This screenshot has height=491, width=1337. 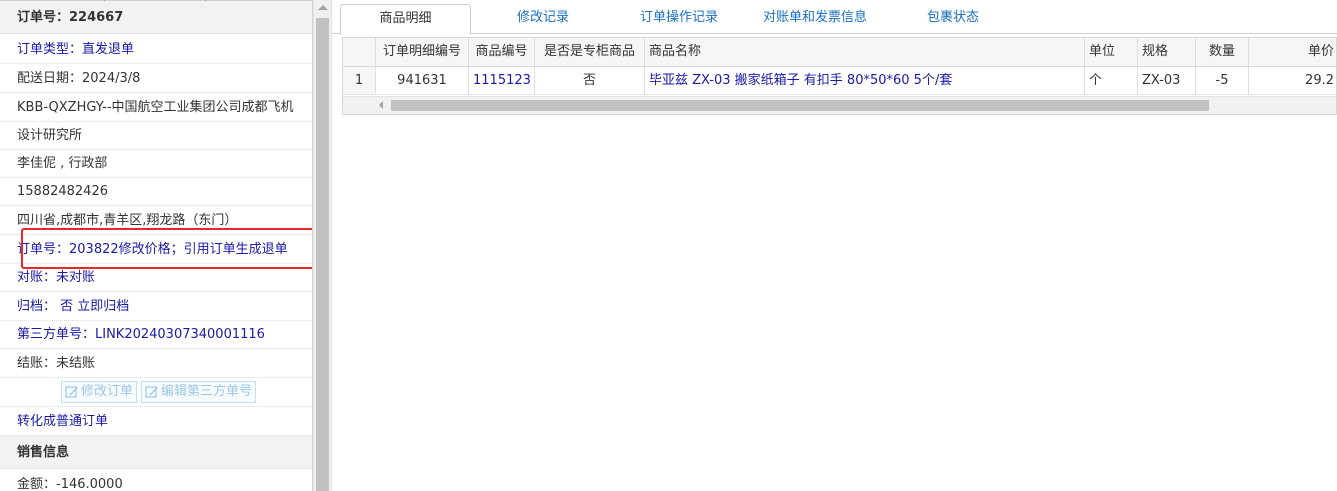 What do you see at coordinates (156, 334) in the screenshot?
I see `third-party-order-number: 第三方单号：LINK20240307340001116` at bounding box center [156, 334].